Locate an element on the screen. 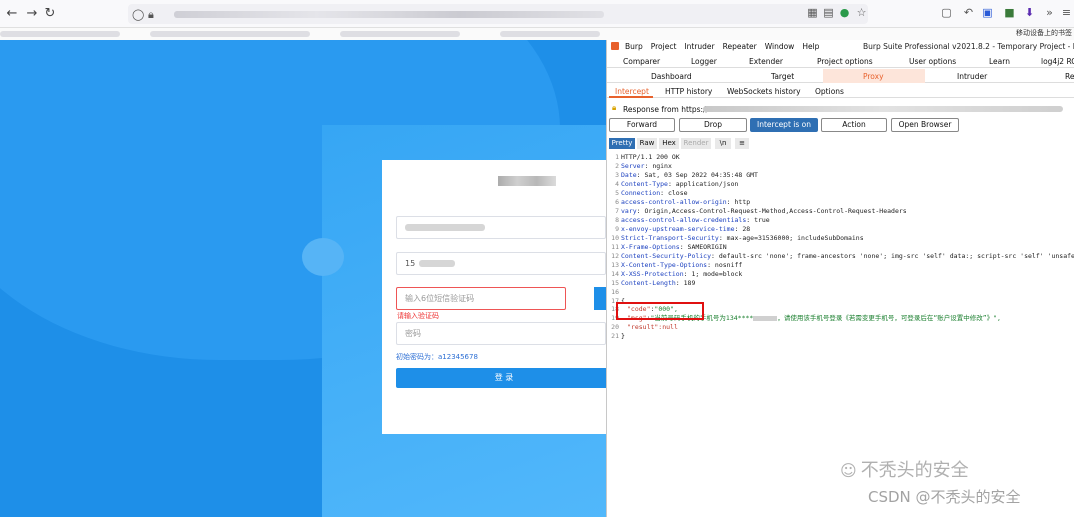 The image size is (1074, 517). account-field is located at coordinates (501, 227).